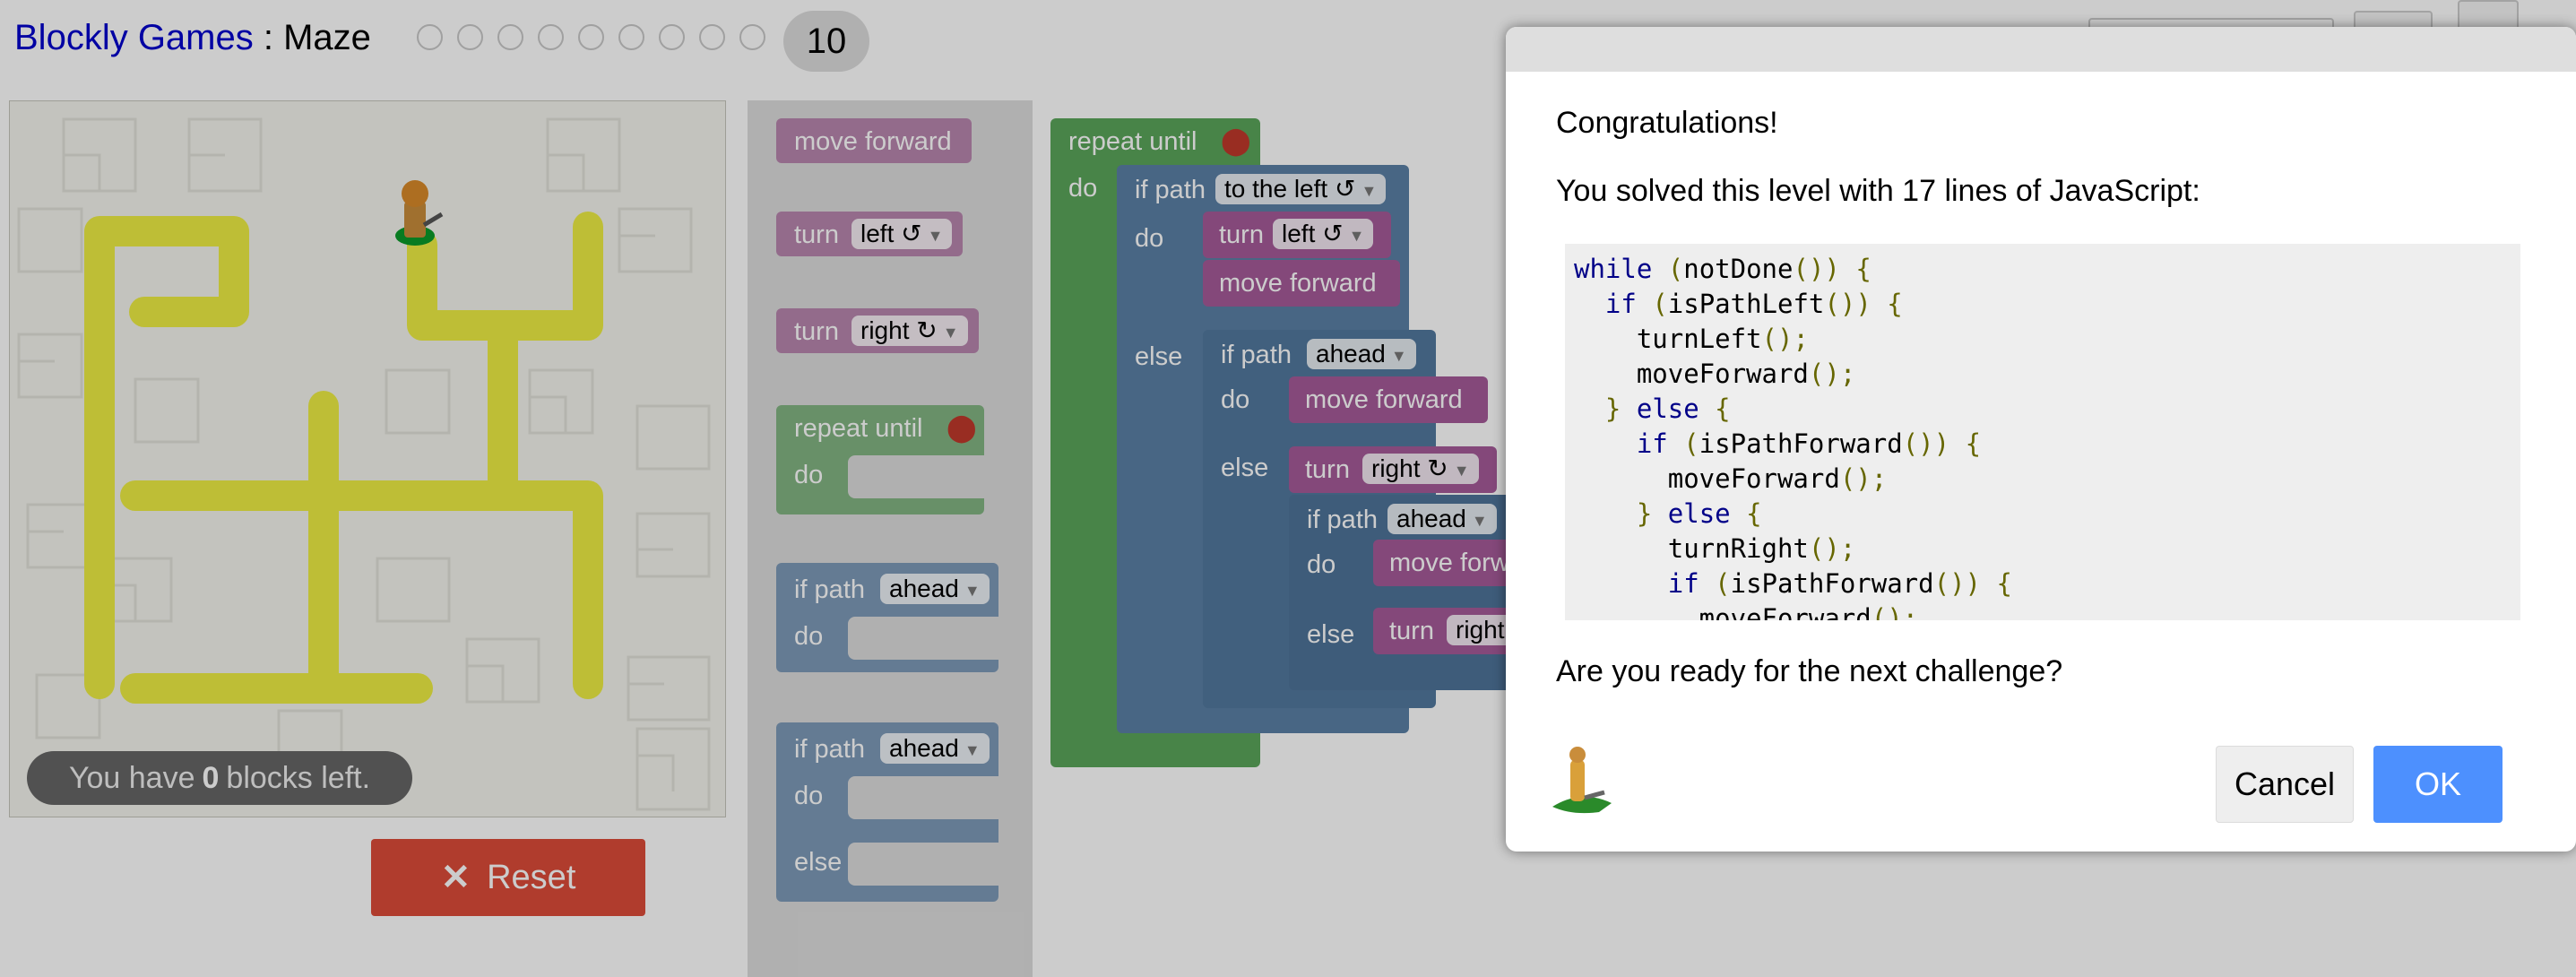 Image resolution: width=2576 pixels, height=977 pixels. What do you see at coordinates (1722, 269) in the screenshot?
I see `code-line: while (notDone()) {` at bounding box center [1722, 269].